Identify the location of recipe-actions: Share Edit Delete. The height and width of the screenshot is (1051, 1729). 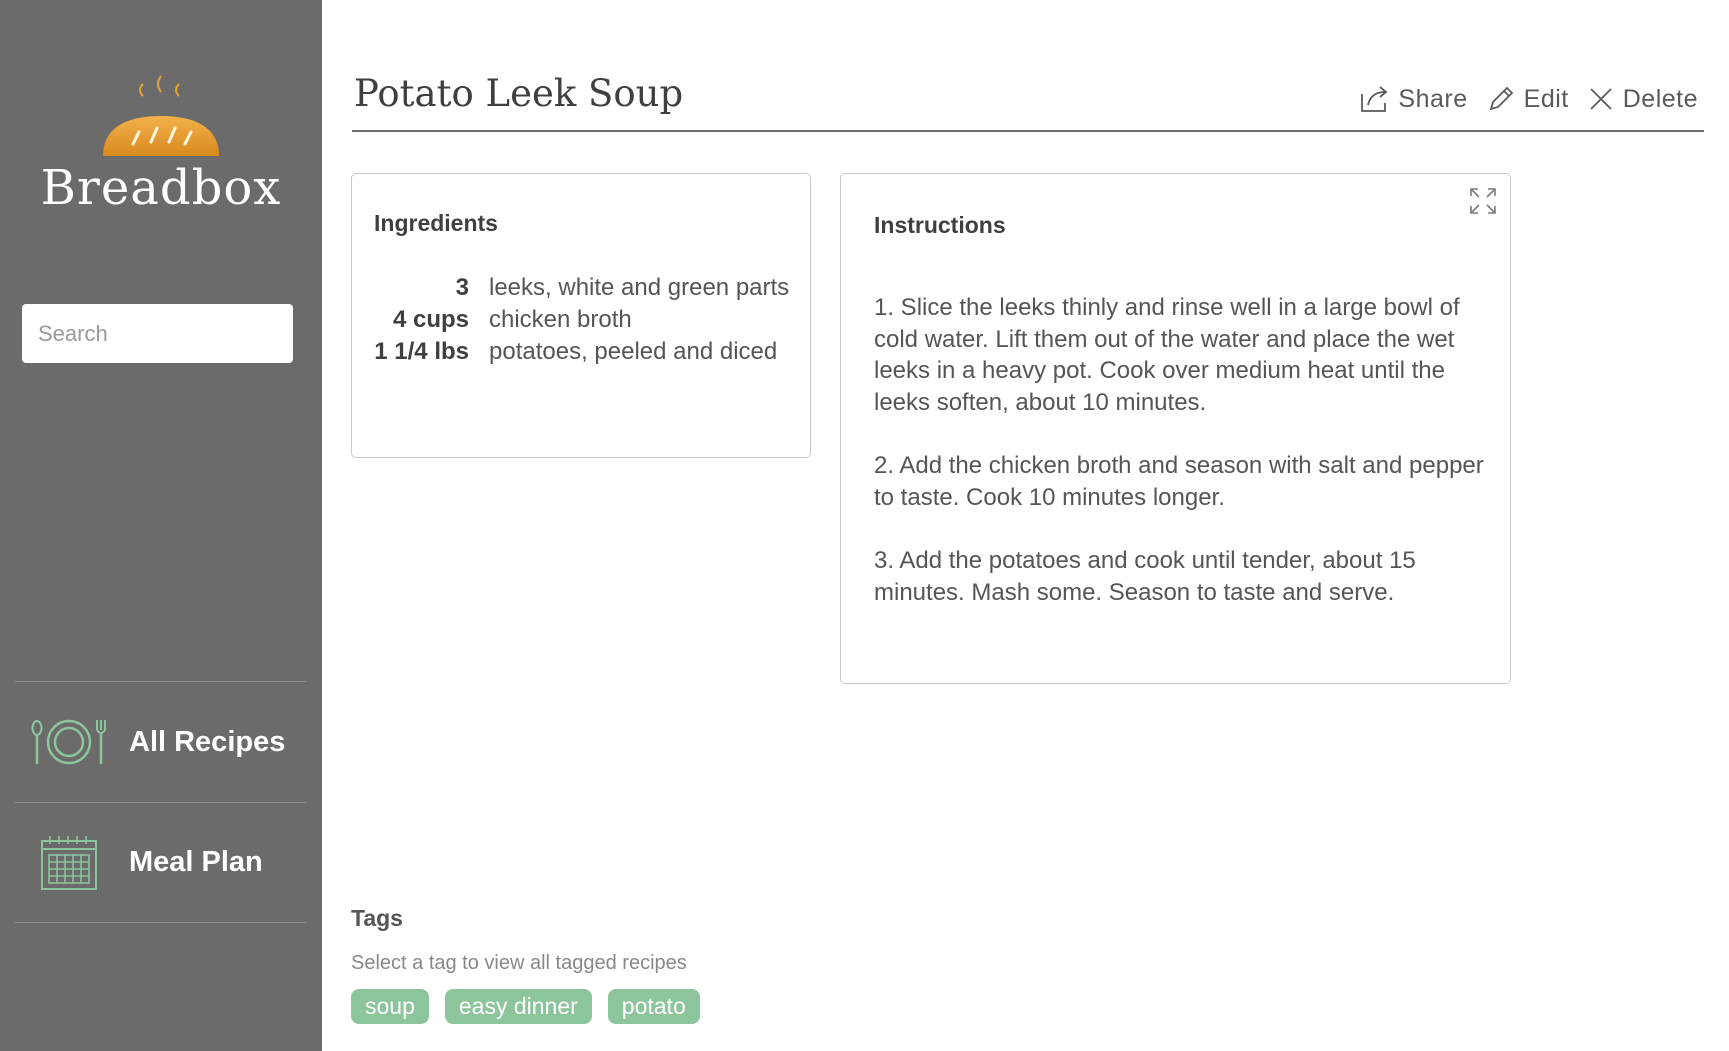
(1519, 99).